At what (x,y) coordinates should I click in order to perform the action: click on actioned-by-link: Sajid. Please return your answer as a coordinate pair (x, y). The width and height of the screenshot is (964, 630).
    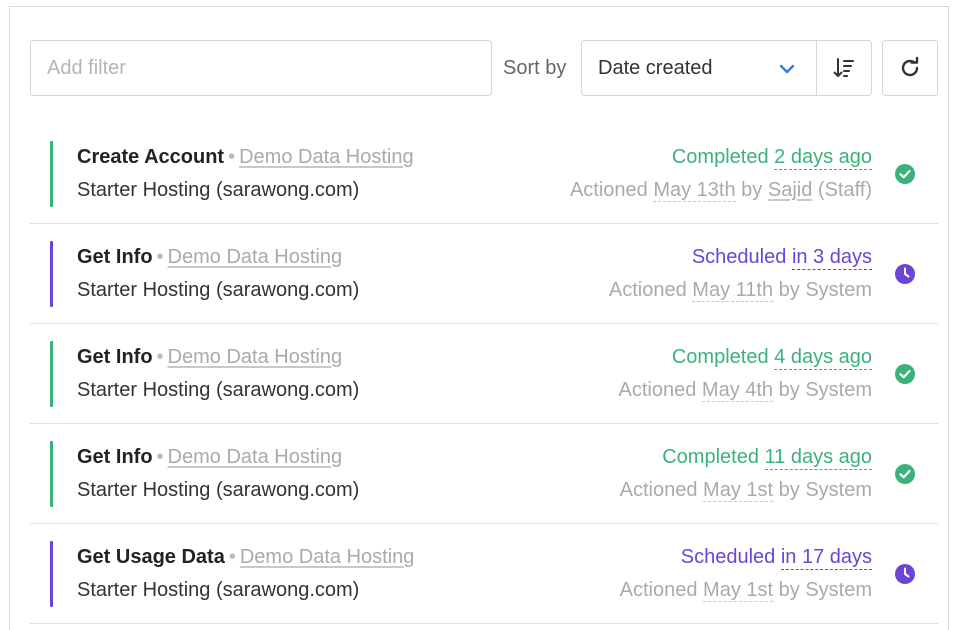
    Looking at the image, I should click on (790, 190).